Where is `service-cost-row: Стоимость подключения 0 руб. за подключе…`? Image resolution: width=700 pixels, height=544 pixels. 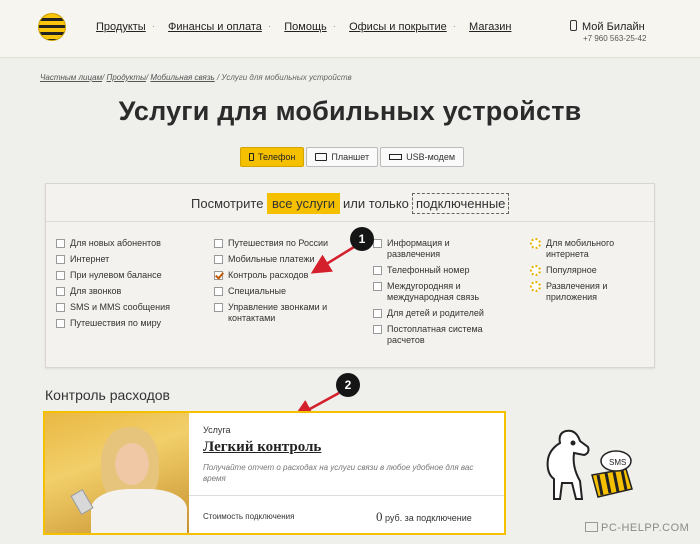 service-cost-row: Стоимость подключения 0 руб. за подключе… is located at coordinates (346, 514).